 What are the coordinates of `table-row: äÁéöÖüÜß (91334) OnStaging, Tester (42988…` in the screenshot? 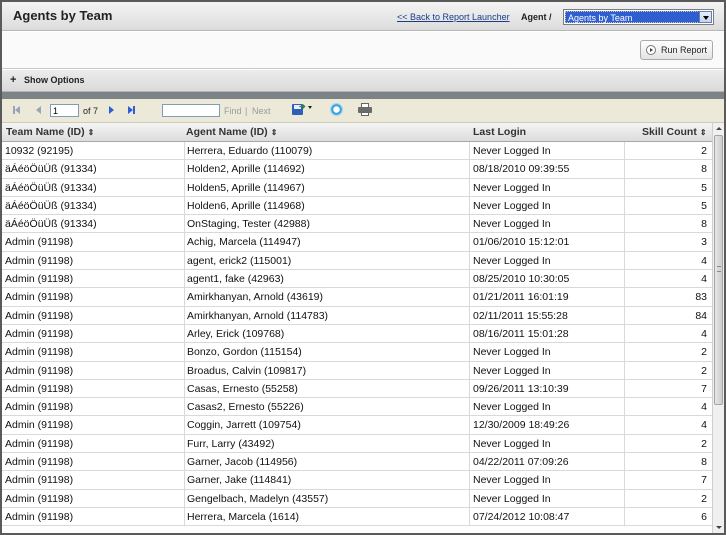 It's located at (357, 224).